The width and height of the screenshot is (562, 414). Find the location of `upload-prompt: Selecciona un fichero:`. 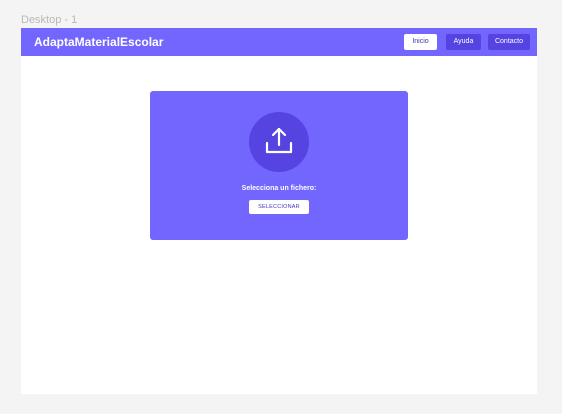

upload-prompt: Selecciona un fichero: is located at coordinates (279, 188).